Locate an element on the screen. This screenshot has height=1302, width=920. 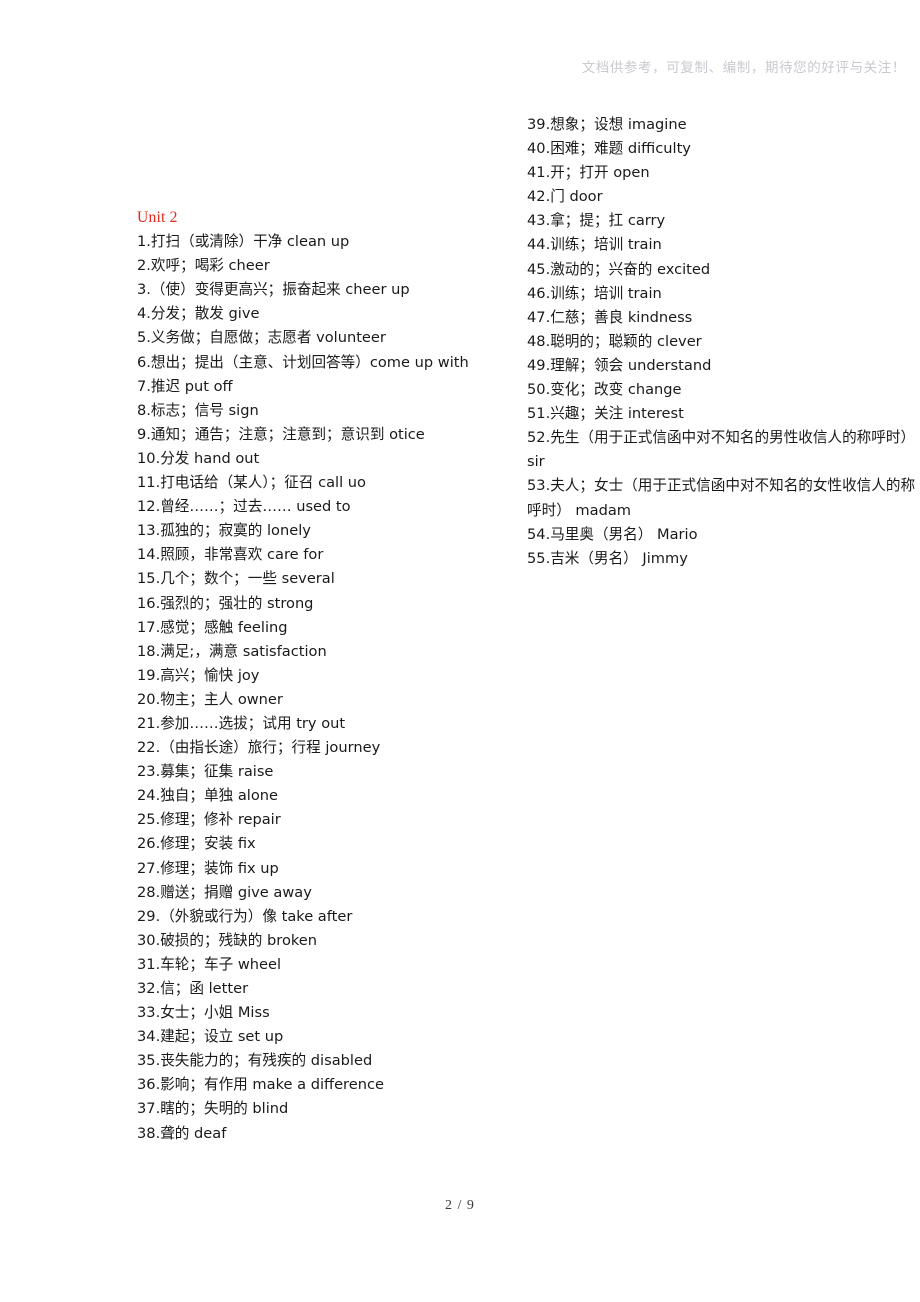
vocabulary-entry: 39.想象；设想 imagine is located at coordinates (607, 124).